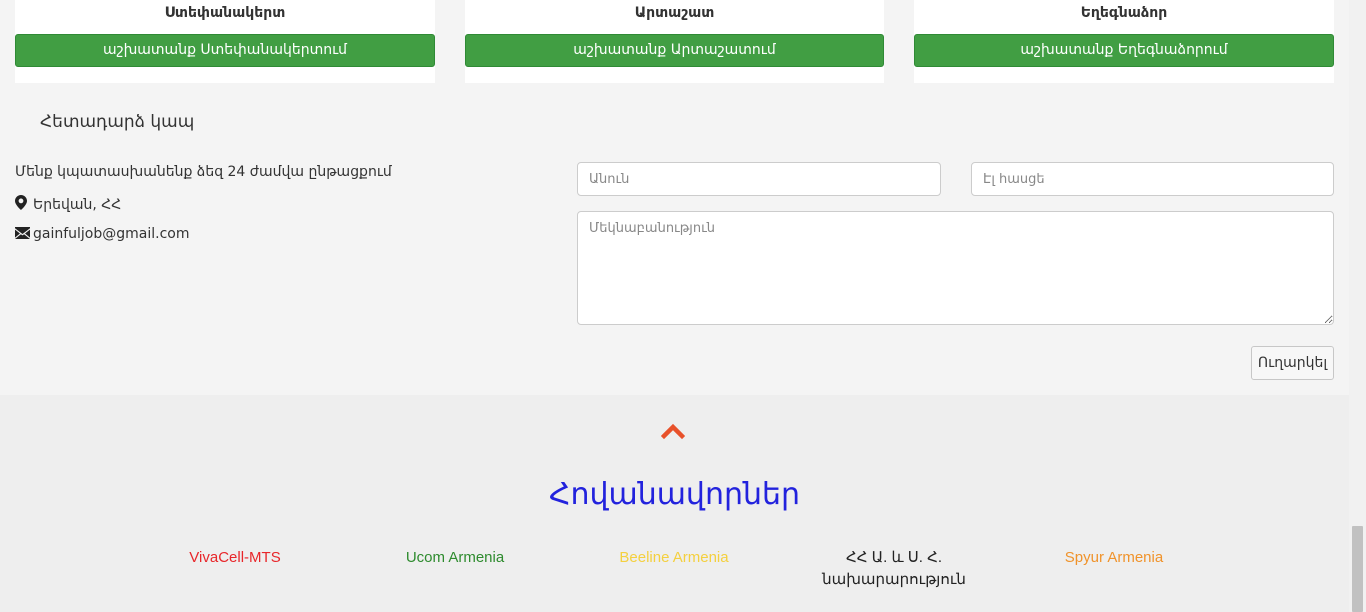 This screenshot has width=1366, height=612. I want to click on city-name: Ստեփանակերտ, so click(225, 13).